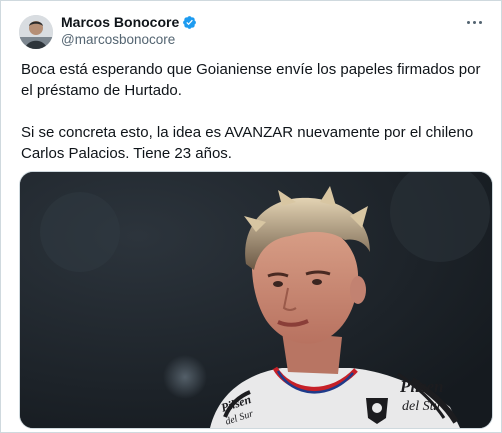 The width and height of the screenshot is (502, 433). What do you see at coordinates (474, 22) in the screenshot?
I see `more-options-icon` at bounding box center [474, 22].